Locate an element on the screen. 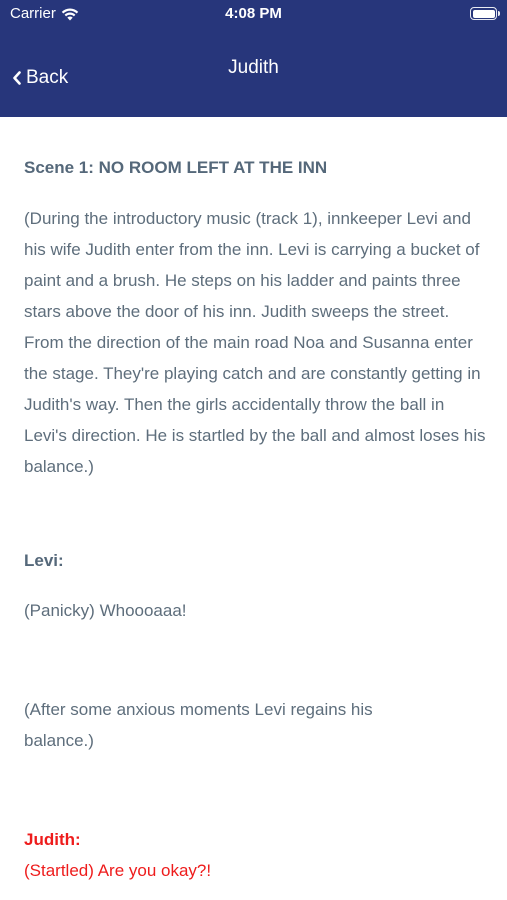 The height and width of the screenshot is (900, 507). scene-title: Scene 1: NO ROOM LEFT AT THE INN is located at coordinates (176, 167).